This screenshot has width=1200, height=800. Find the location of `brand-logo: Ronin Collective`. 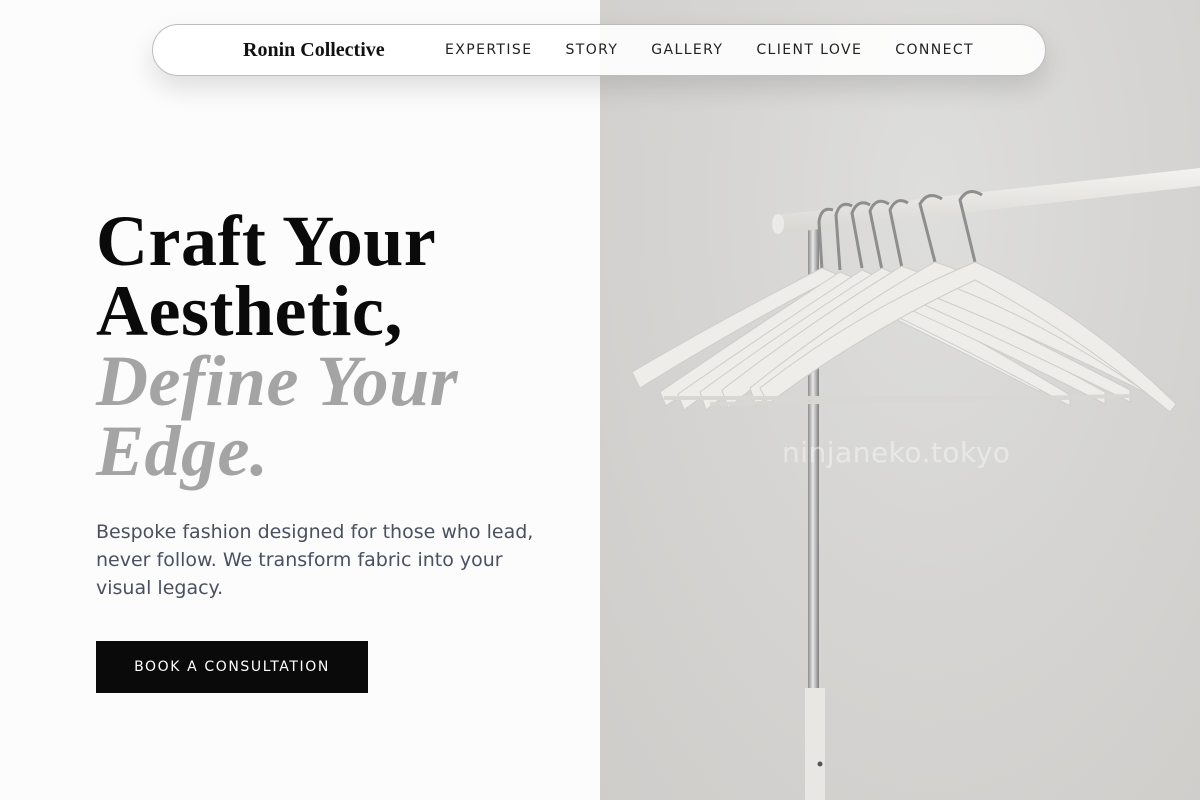

brand-logo: Ronin Collective is located at coordinates (314, 50).